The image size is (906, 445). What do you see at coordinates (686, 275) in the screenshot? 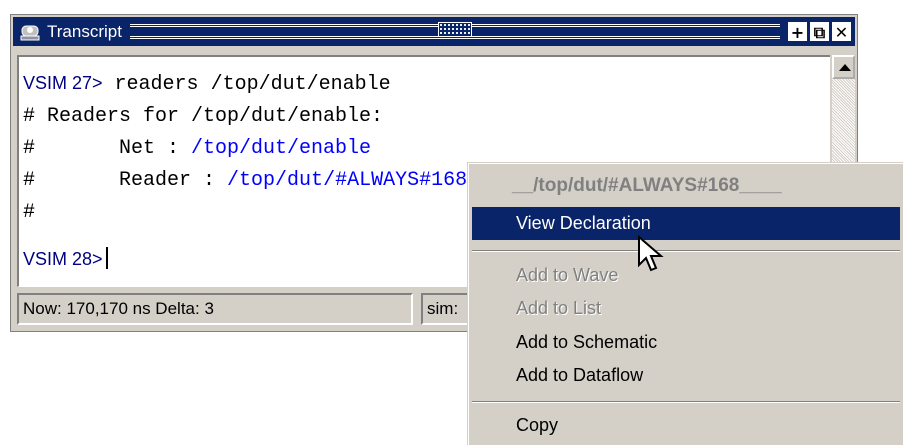
I see `menu-item-add-to-wave: Add to Wave` at bounding box center [686, 275].